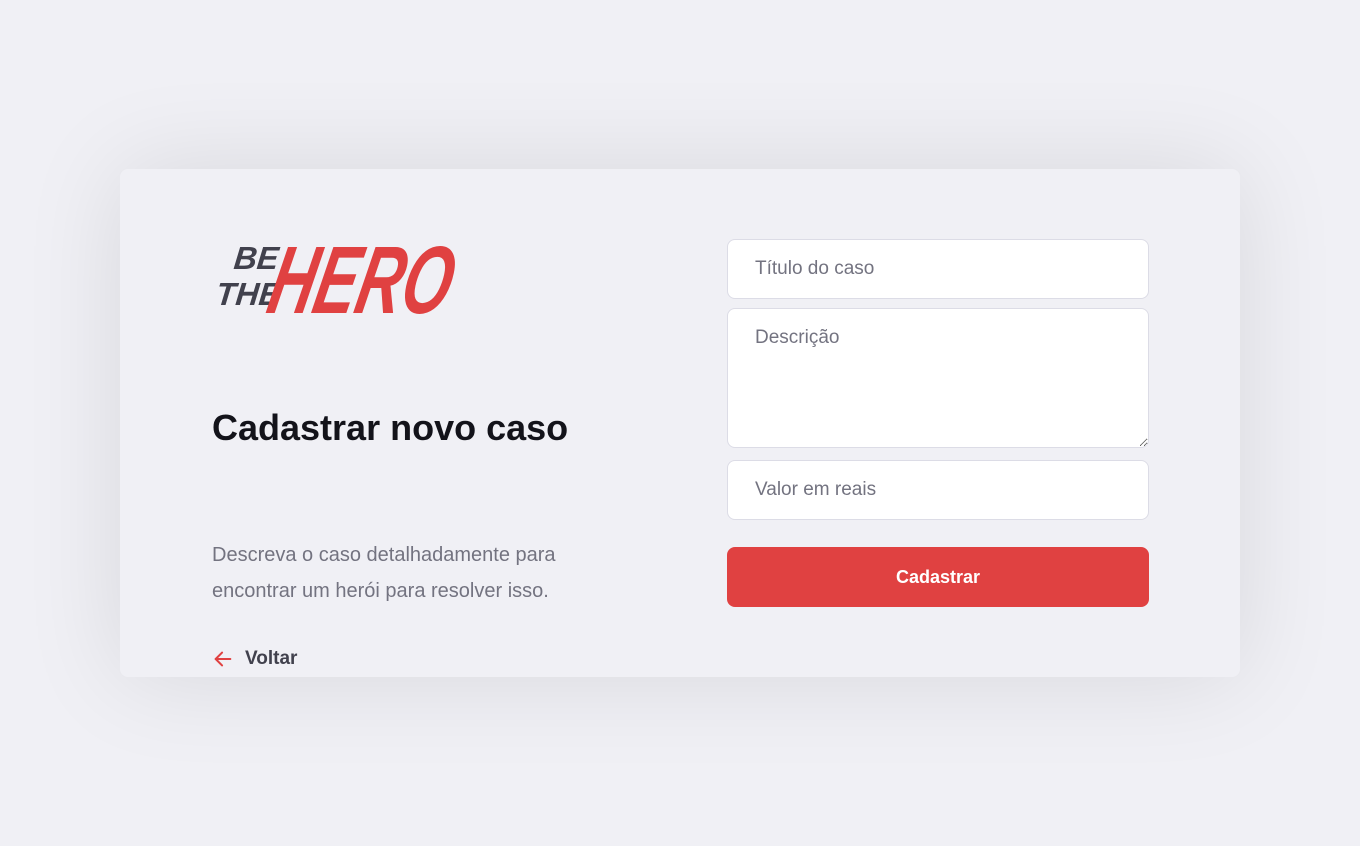 Image resolution: width=1360 pixels, height=846 pixels. I want to click on logo-big-text: HERO, so click(362, 279).